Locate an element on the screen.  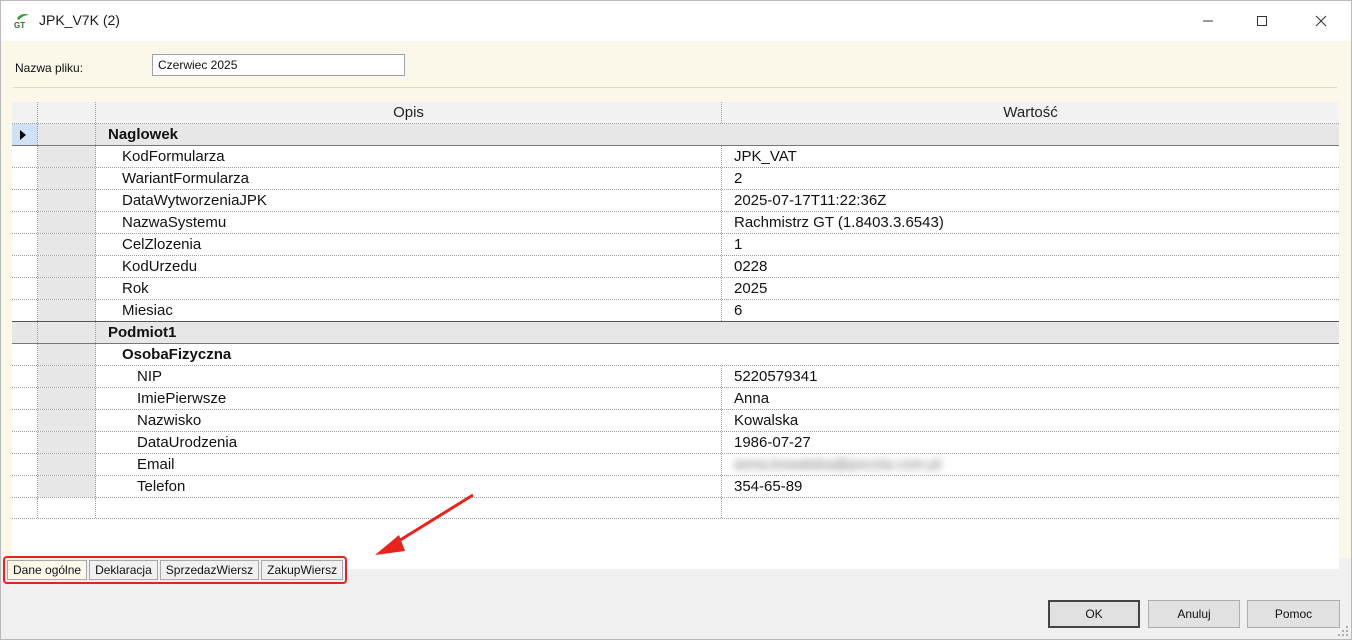
field-value: 5220579341 is located at coordinates (1030, 376).